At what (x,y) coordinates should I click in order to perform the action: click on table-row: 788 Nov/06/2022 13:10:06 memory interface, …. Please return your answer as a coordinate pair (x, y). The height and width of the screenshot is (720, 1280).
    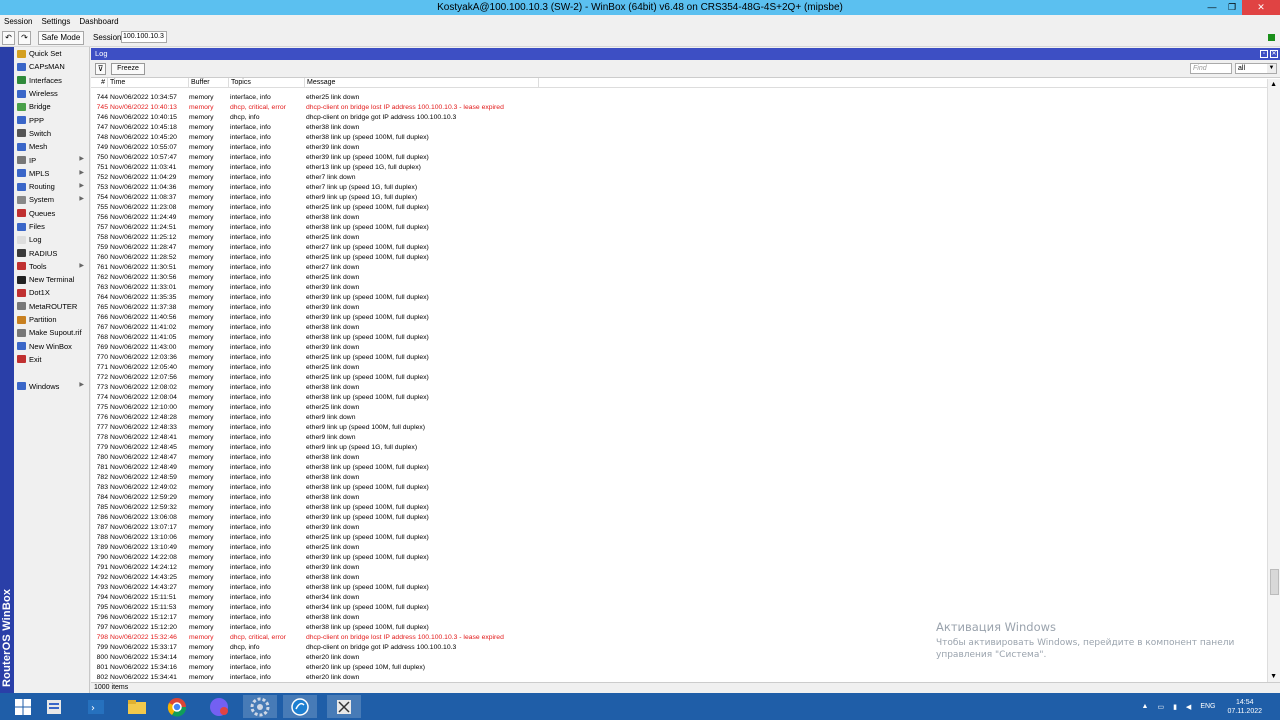
    Looking at the image, I should click on (679, 538).